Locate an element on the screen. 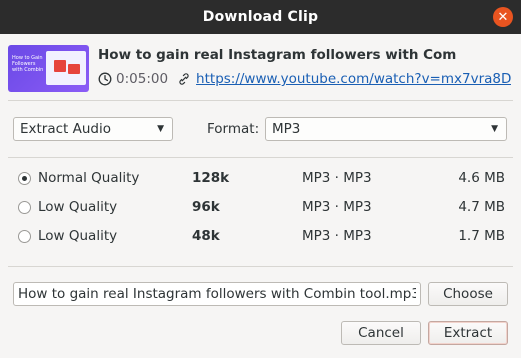  quality-size: 1.7 MB is located at coordinates (481, 236).